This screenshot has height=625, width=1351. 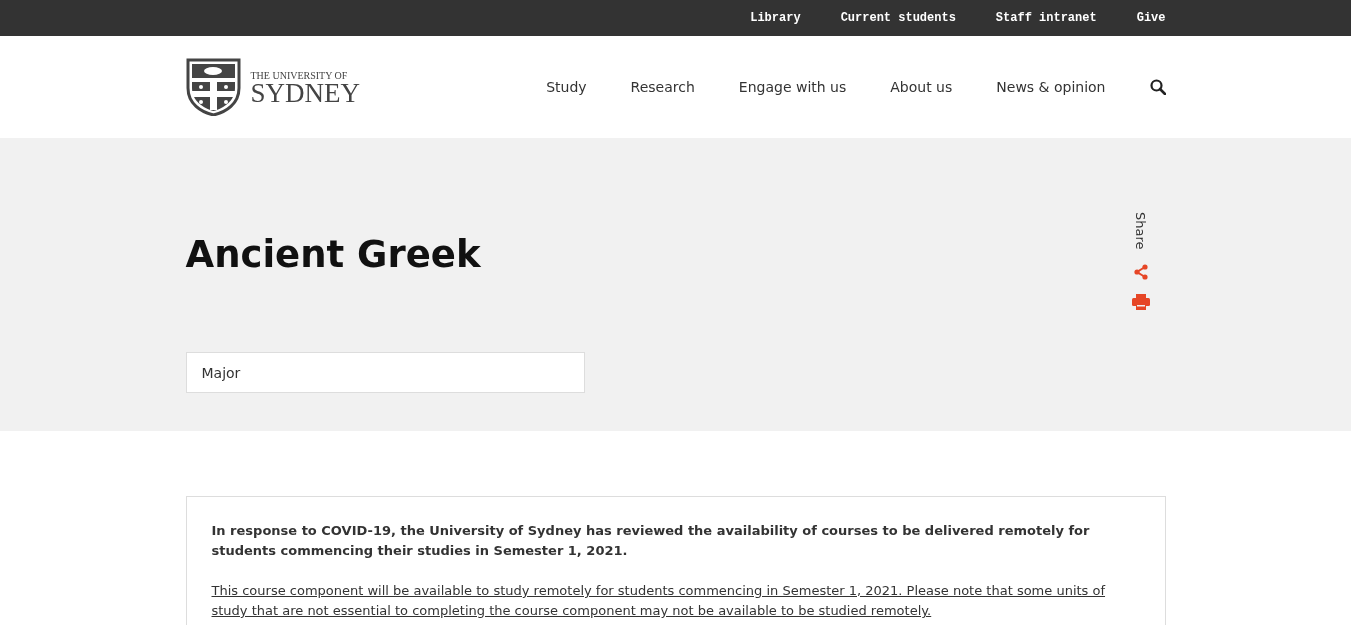 What do you see at coordinates (1140, 271) in the screenshot?
I see `share-icon` at bounding box center [1140, 271].